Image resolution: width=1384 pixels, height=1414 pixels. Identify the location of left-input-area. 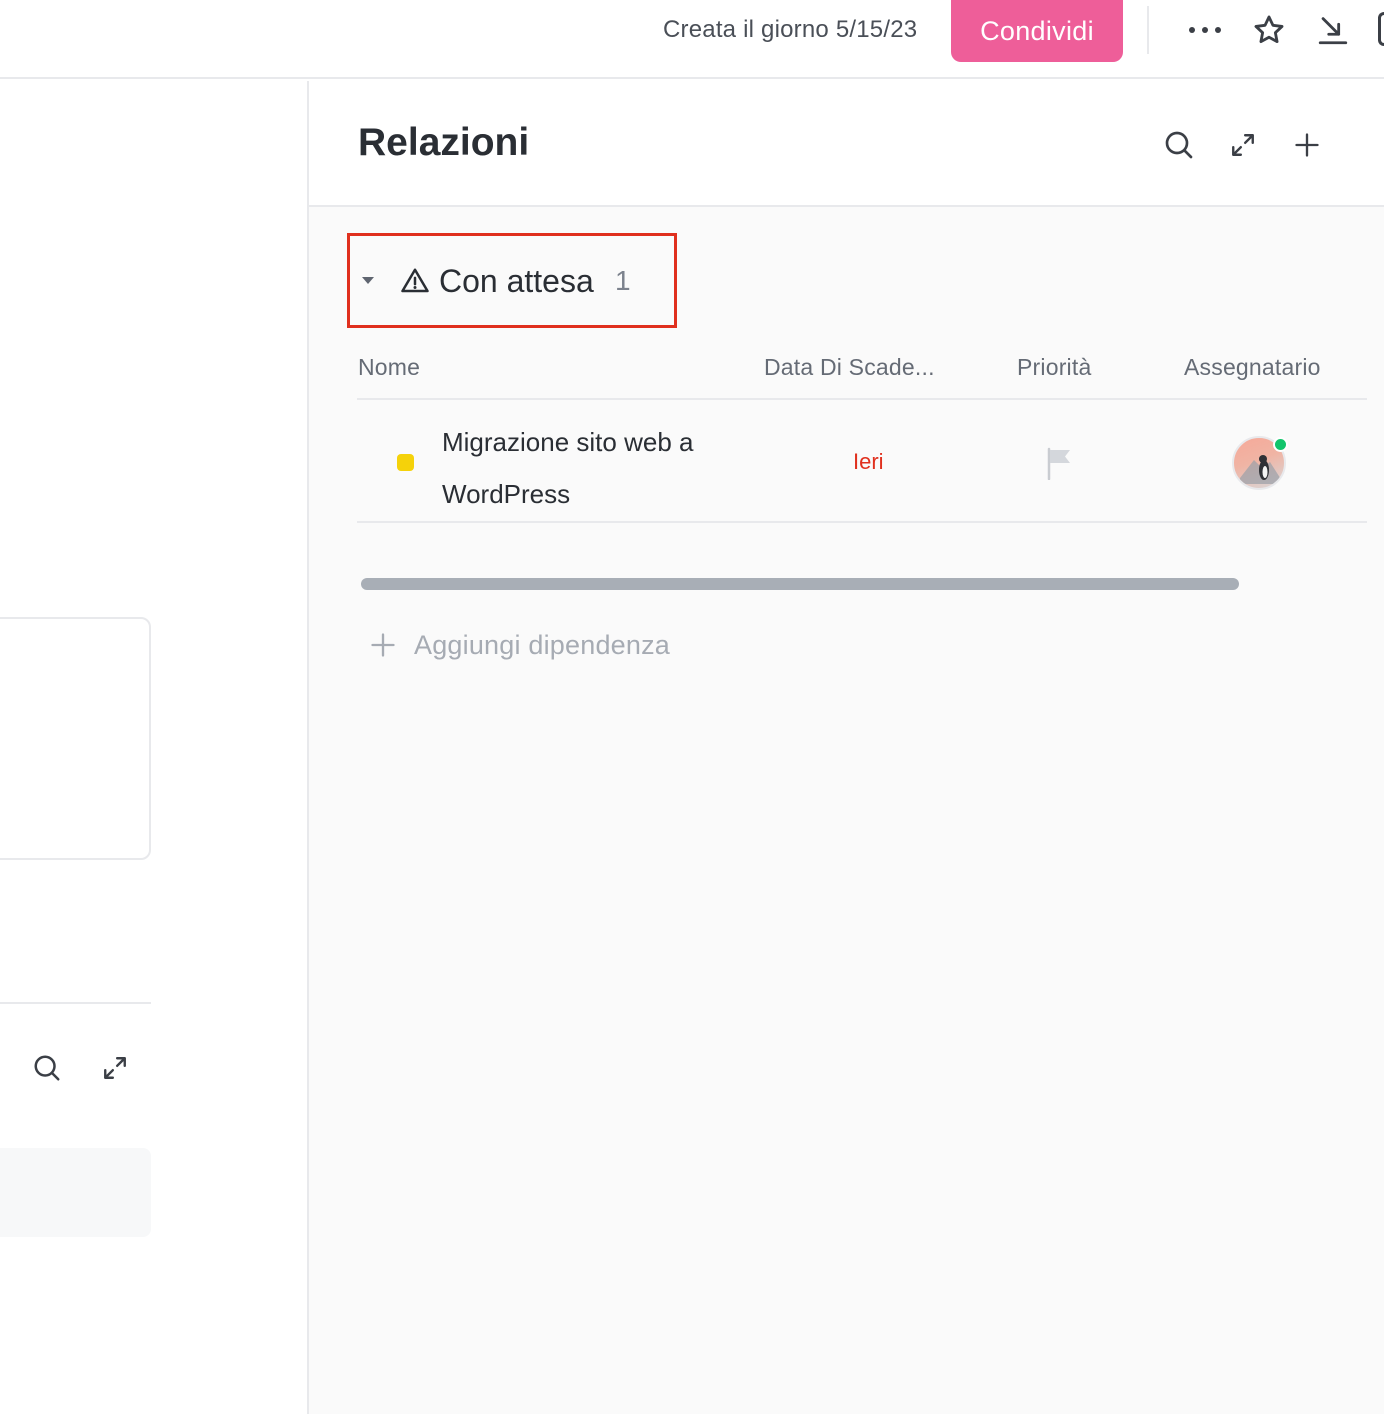
(75, 1192).